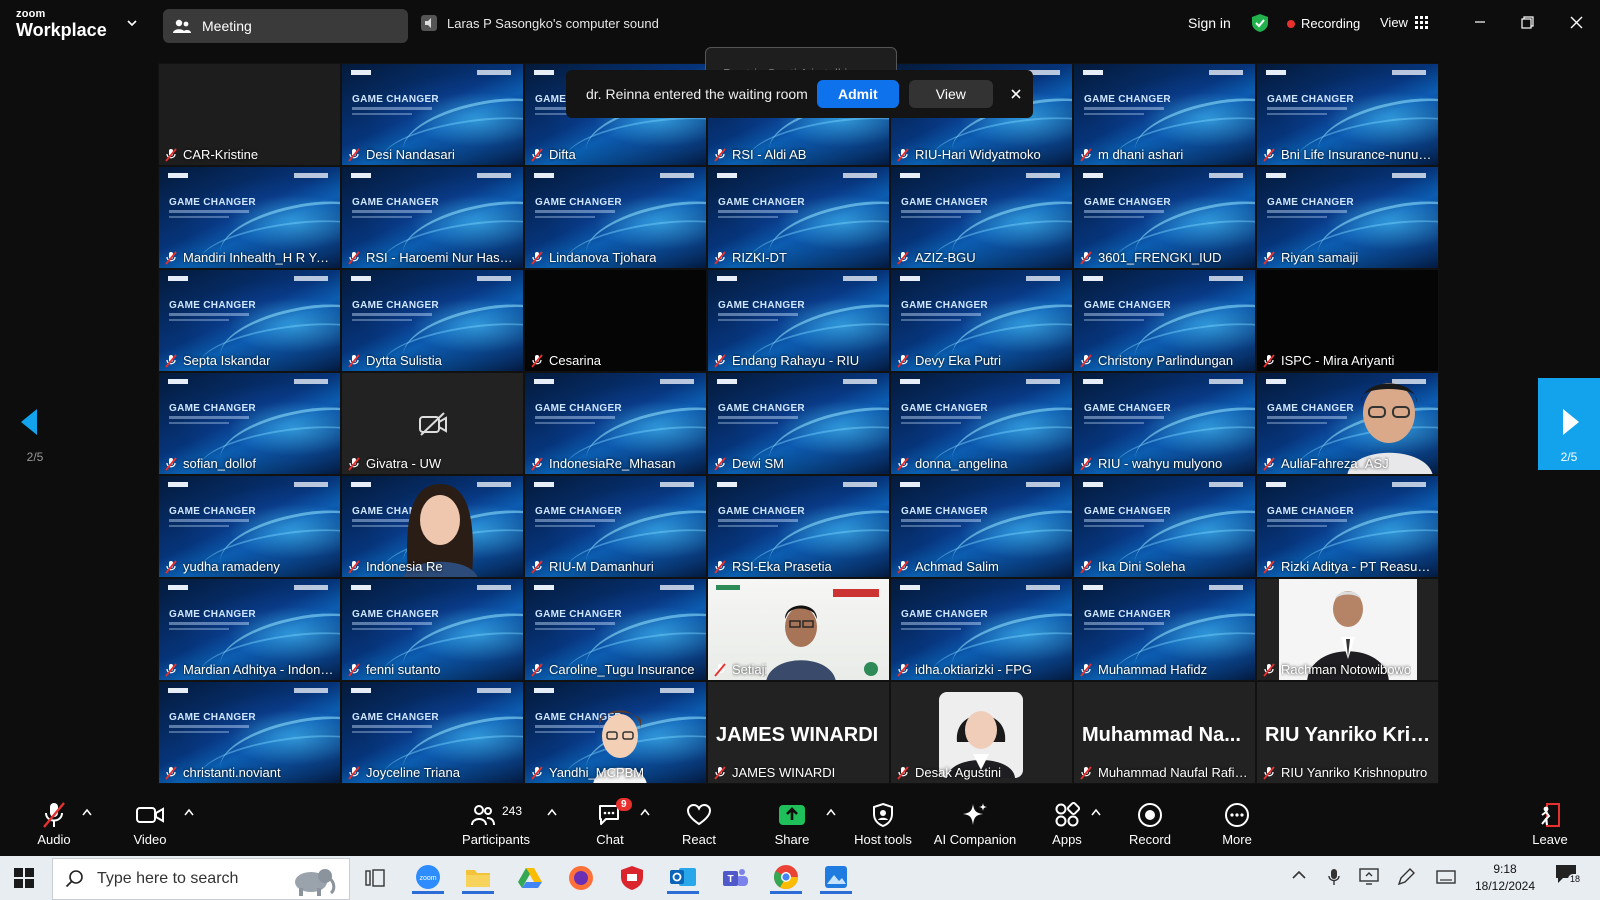 This screenshot has height=900, width=1600. I want to click on slide-brand-mark, so click(1093, 381).